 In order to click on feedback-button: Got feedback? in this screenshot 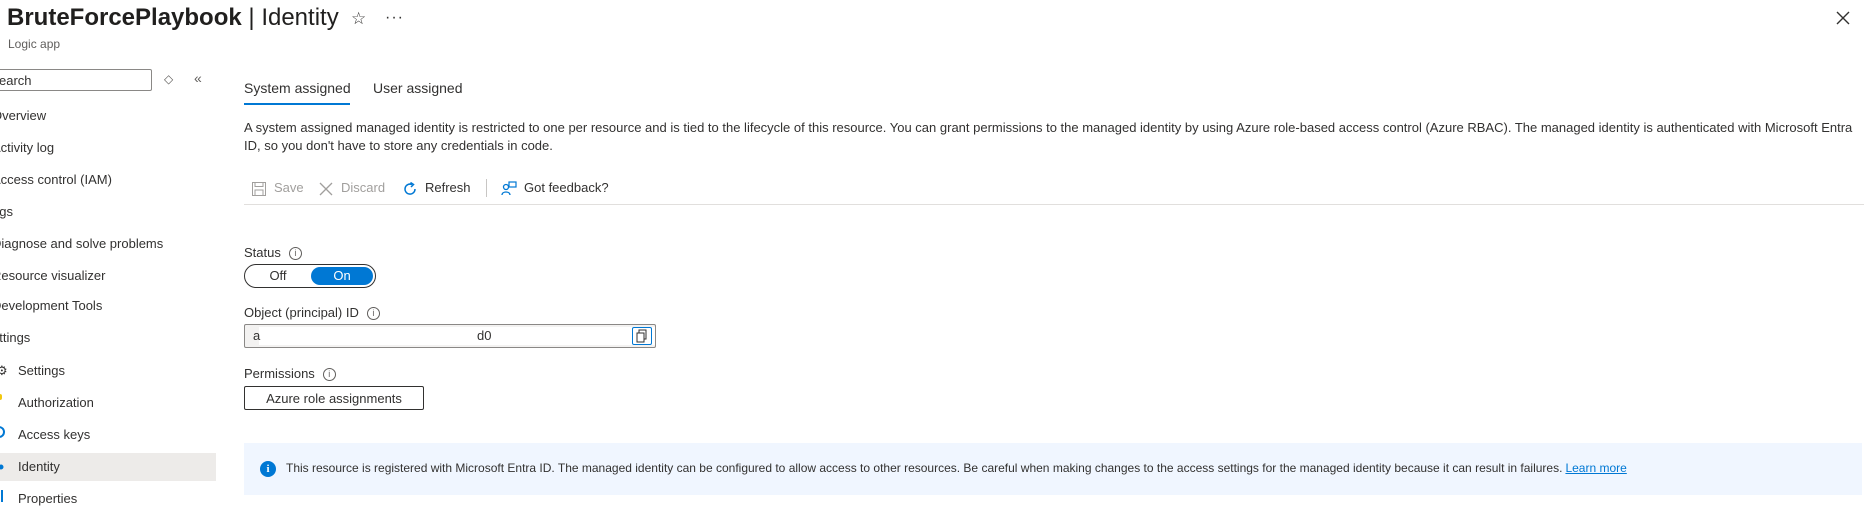, I will do `click(554, 188)`.